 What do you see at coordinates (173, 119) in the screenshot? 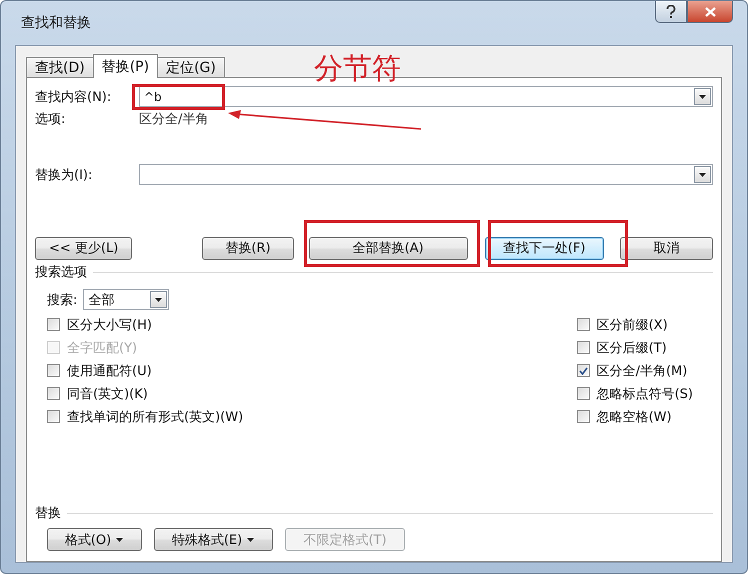
I see `options-value: 区分全/半角` at bounding box center [173, 119].